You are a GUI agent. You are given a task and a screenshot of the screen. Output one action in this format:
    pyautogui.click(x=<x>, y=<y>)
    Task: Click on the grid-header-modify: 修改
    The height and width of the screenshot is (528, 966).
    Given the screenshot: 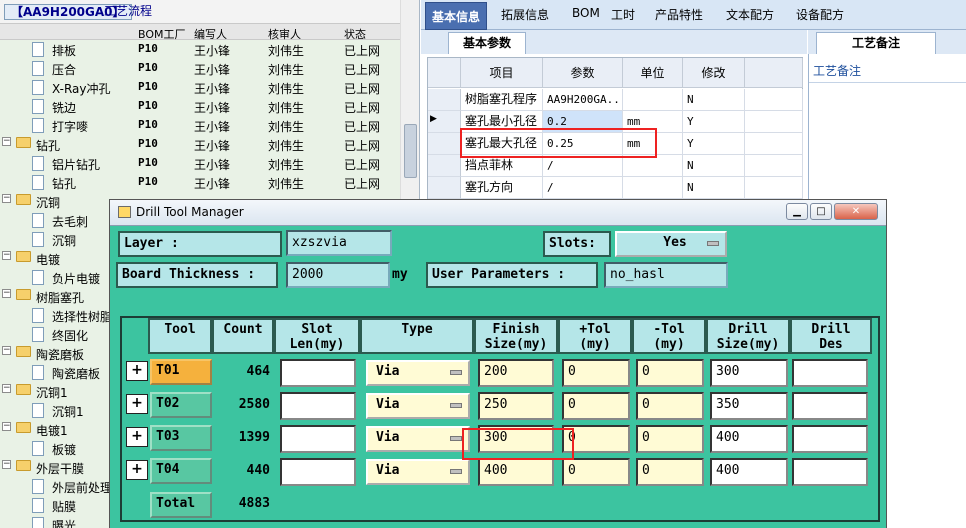 What is the action you would take?
    pyautogui.click(x=714, y=73)
    